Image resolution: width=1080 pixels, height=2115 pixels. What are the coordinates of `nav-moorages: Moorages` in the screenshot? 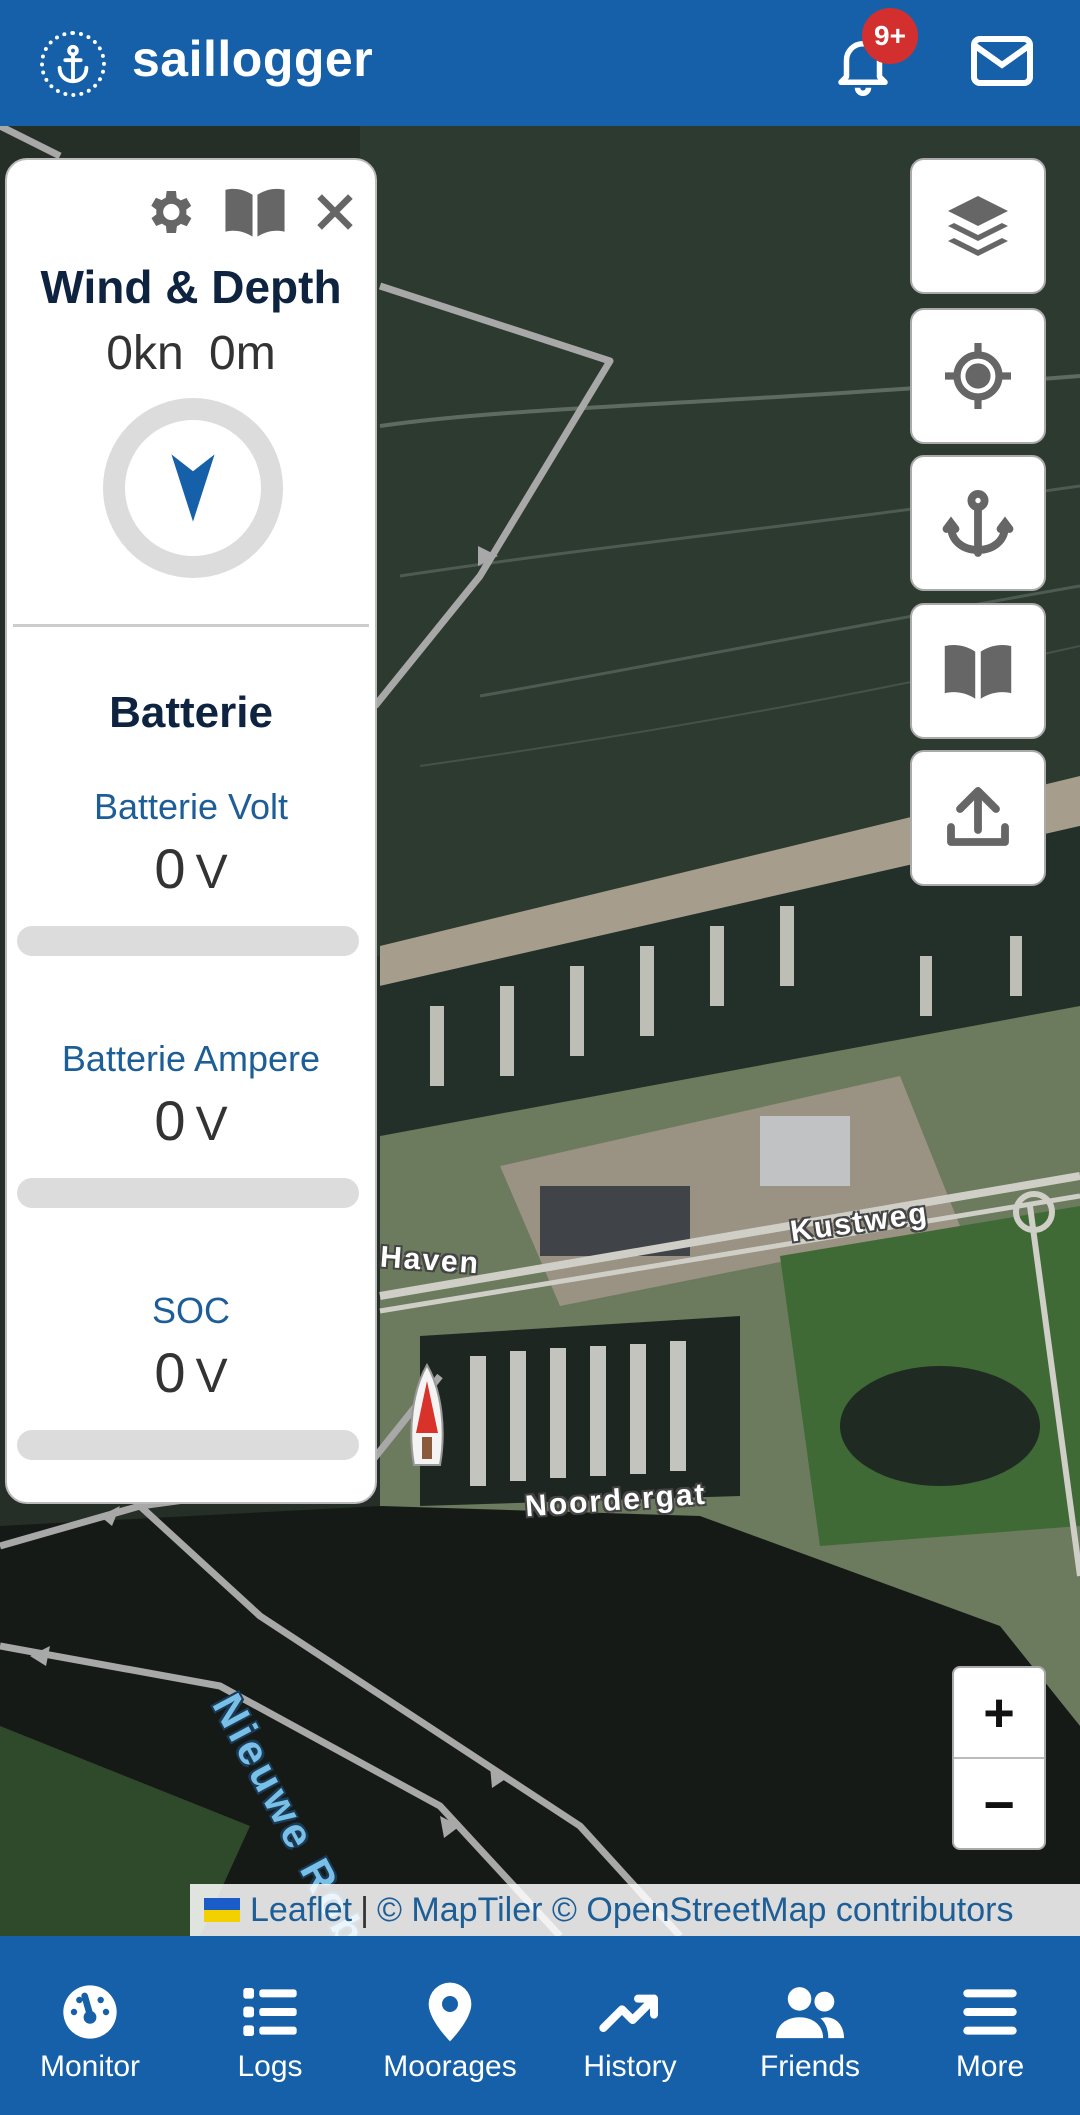 It's located at (450, 2025).